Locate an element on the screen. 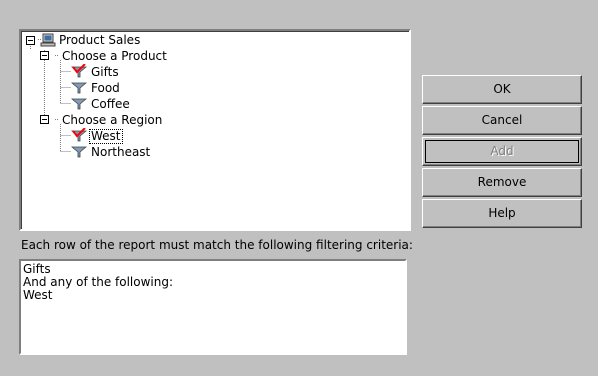 The width and height of the screenshot is (598, 376). collapse-toggle-region is located at coordinates (44, 119).